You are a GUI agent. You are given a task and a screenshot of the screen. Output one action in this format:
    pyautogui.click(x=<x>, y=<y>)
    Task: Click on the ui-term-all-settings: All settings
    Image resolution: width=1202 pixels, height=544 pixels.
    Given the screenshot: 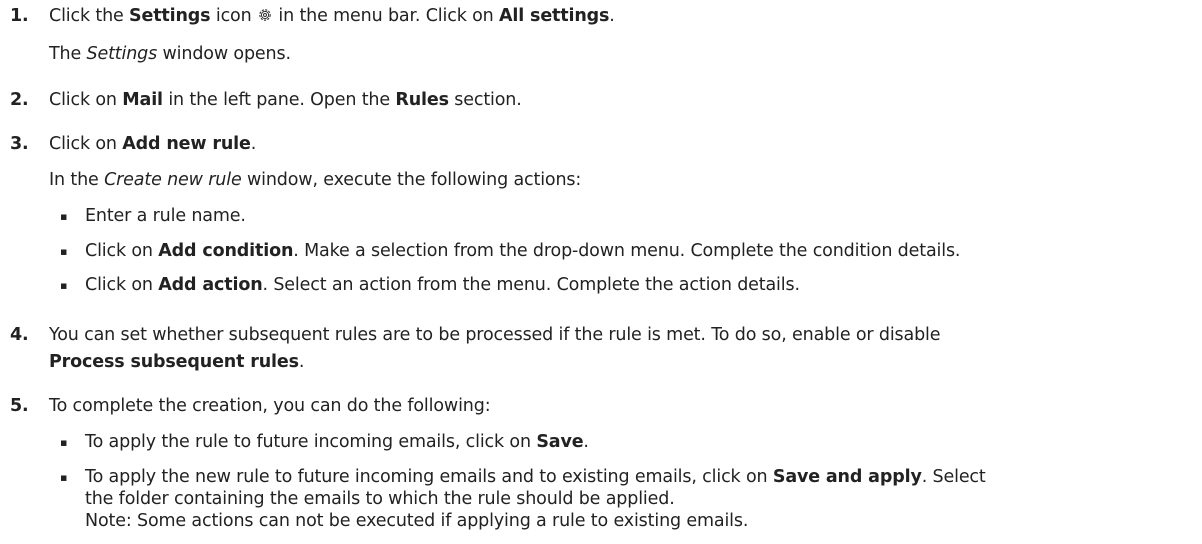 What is the action you would take?
    pyautogui.click(x=554, y=16)
    